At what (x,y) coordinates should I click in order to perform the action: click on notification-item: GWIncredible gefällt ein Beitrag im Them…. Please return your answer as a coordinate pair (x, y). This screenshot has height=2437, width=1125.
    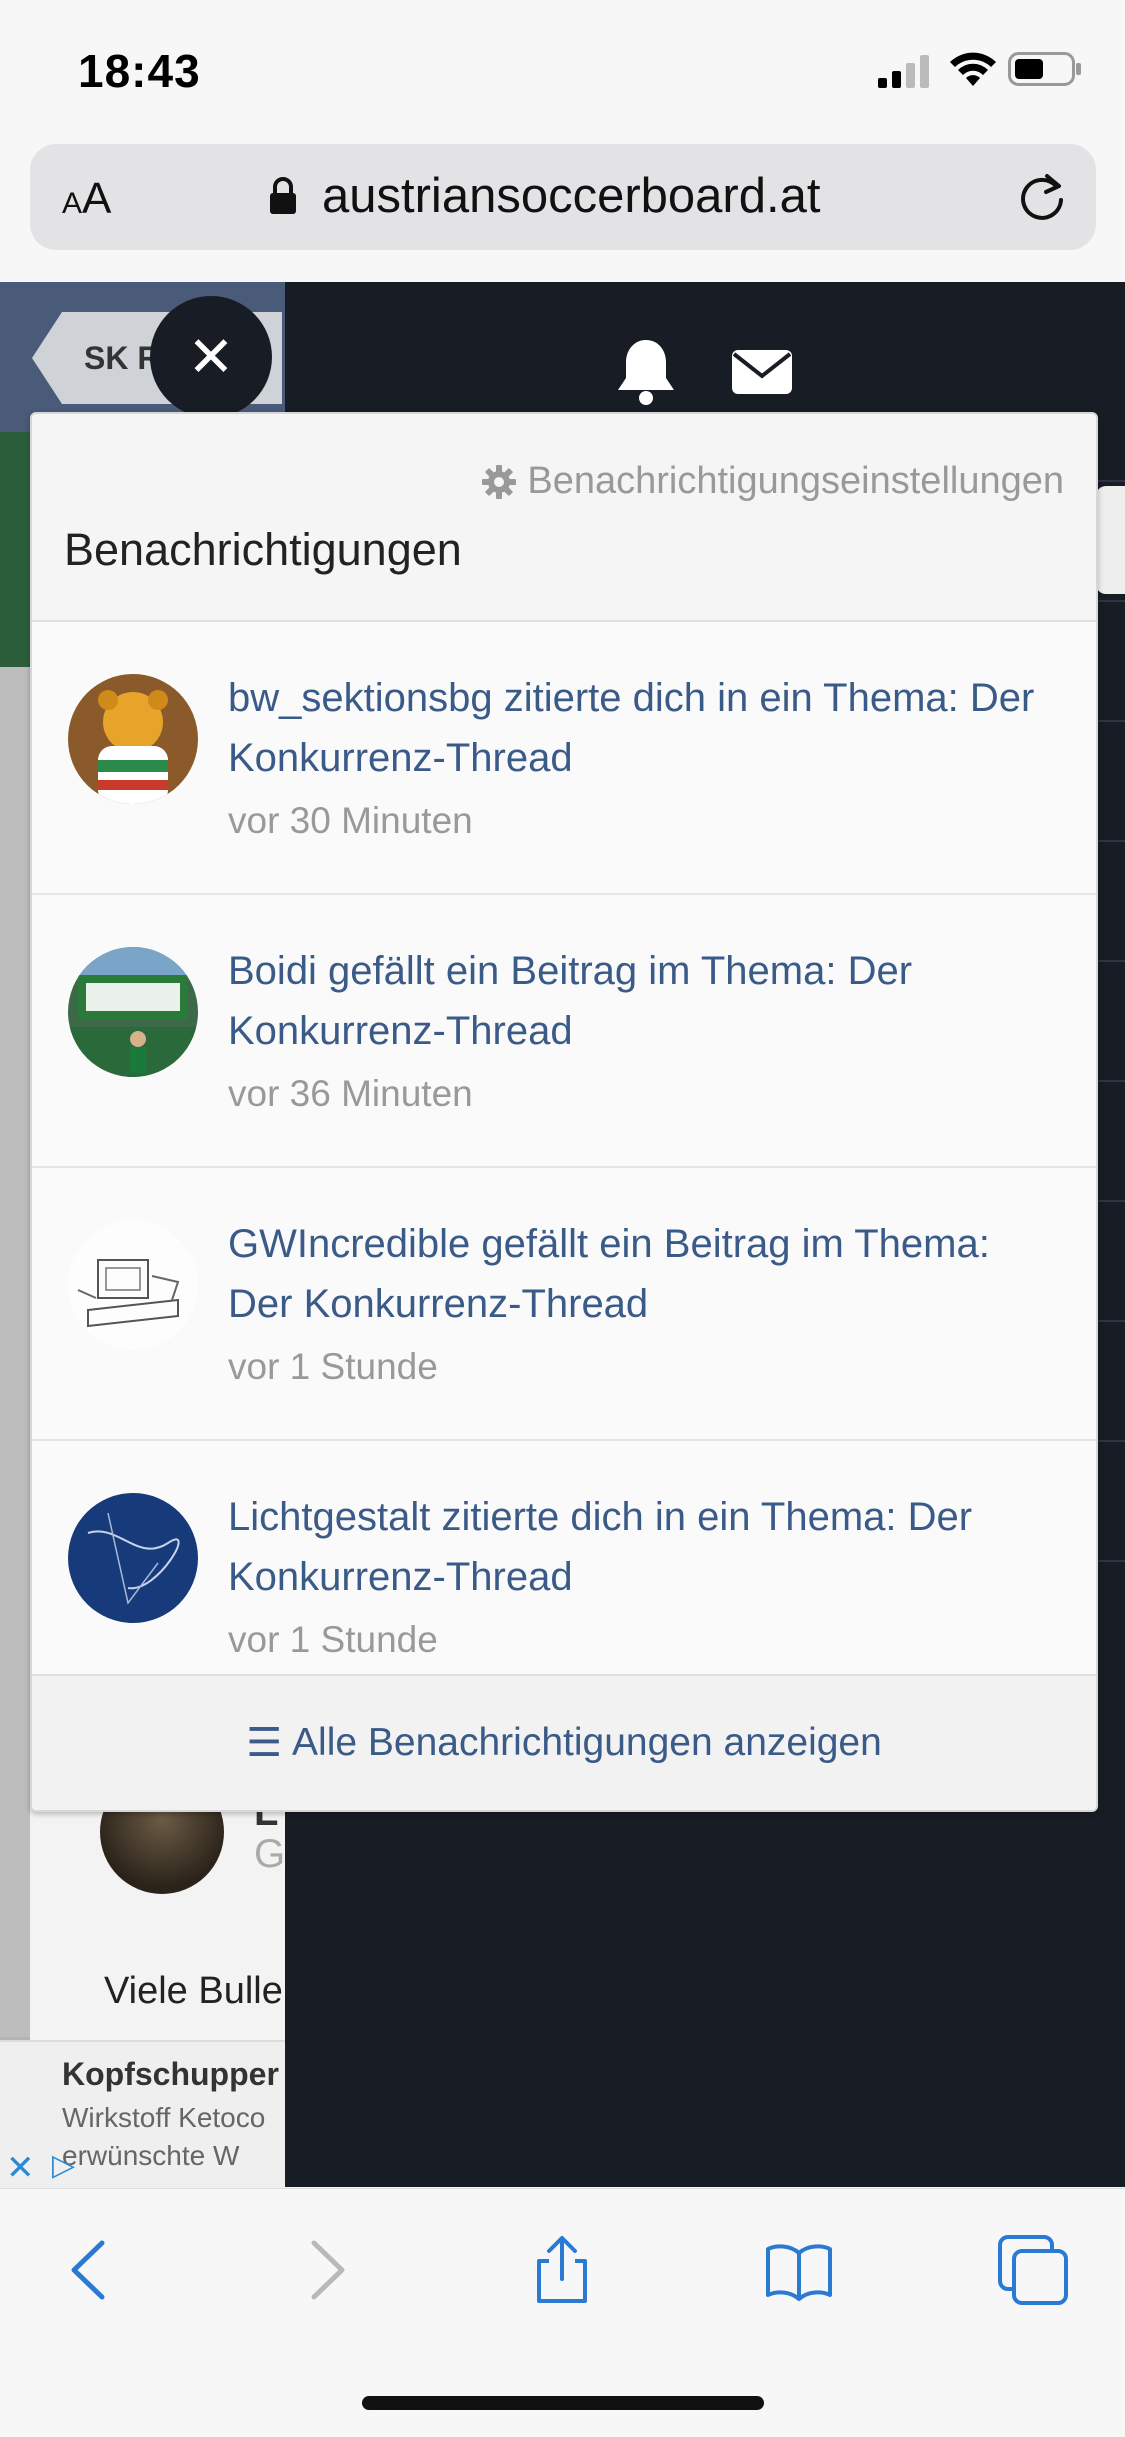
    Looking at the image, I should click on (564, 1304).